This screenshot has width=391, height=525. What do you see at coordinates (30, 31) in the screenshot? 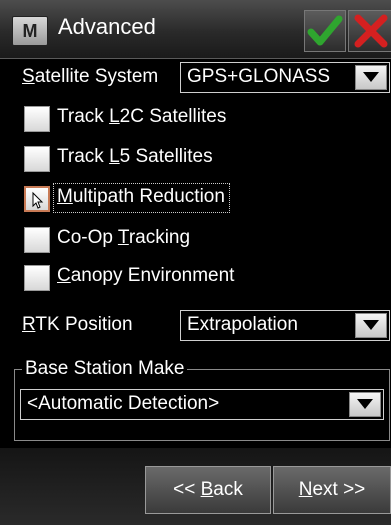
I see `app-menu-icon: M` at bounding box center [30, 31].